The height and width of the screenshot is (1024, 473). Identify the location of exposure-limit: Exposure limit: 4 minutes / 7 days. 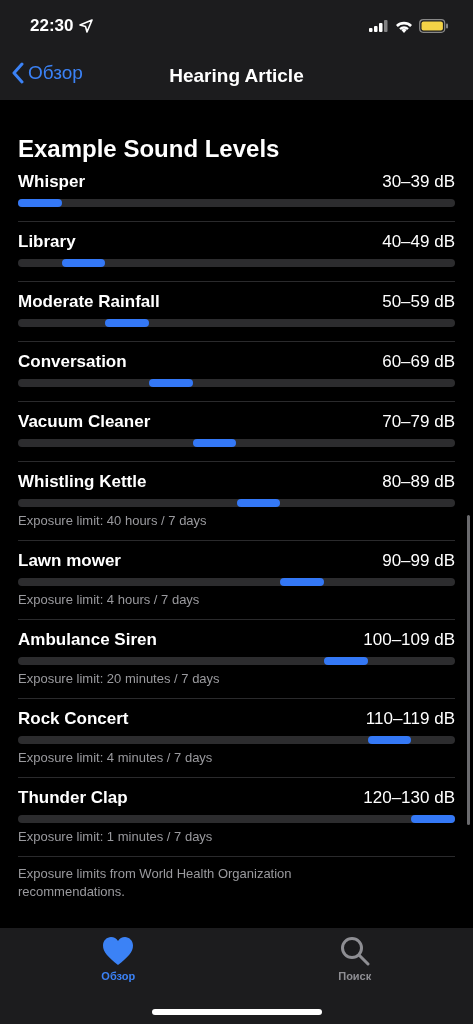
(116, 758).